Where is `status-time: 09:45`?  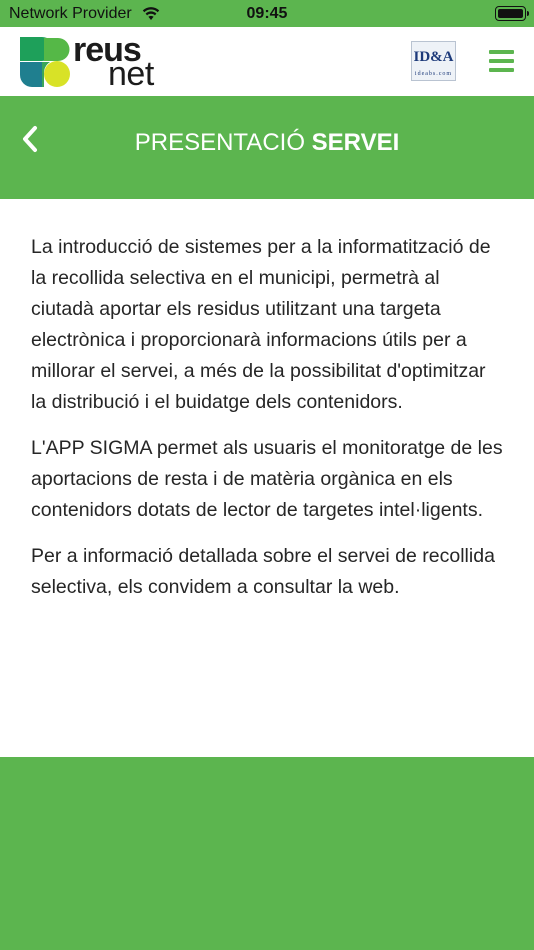 status-time: 09:45 is located at coordinates (267, 13).